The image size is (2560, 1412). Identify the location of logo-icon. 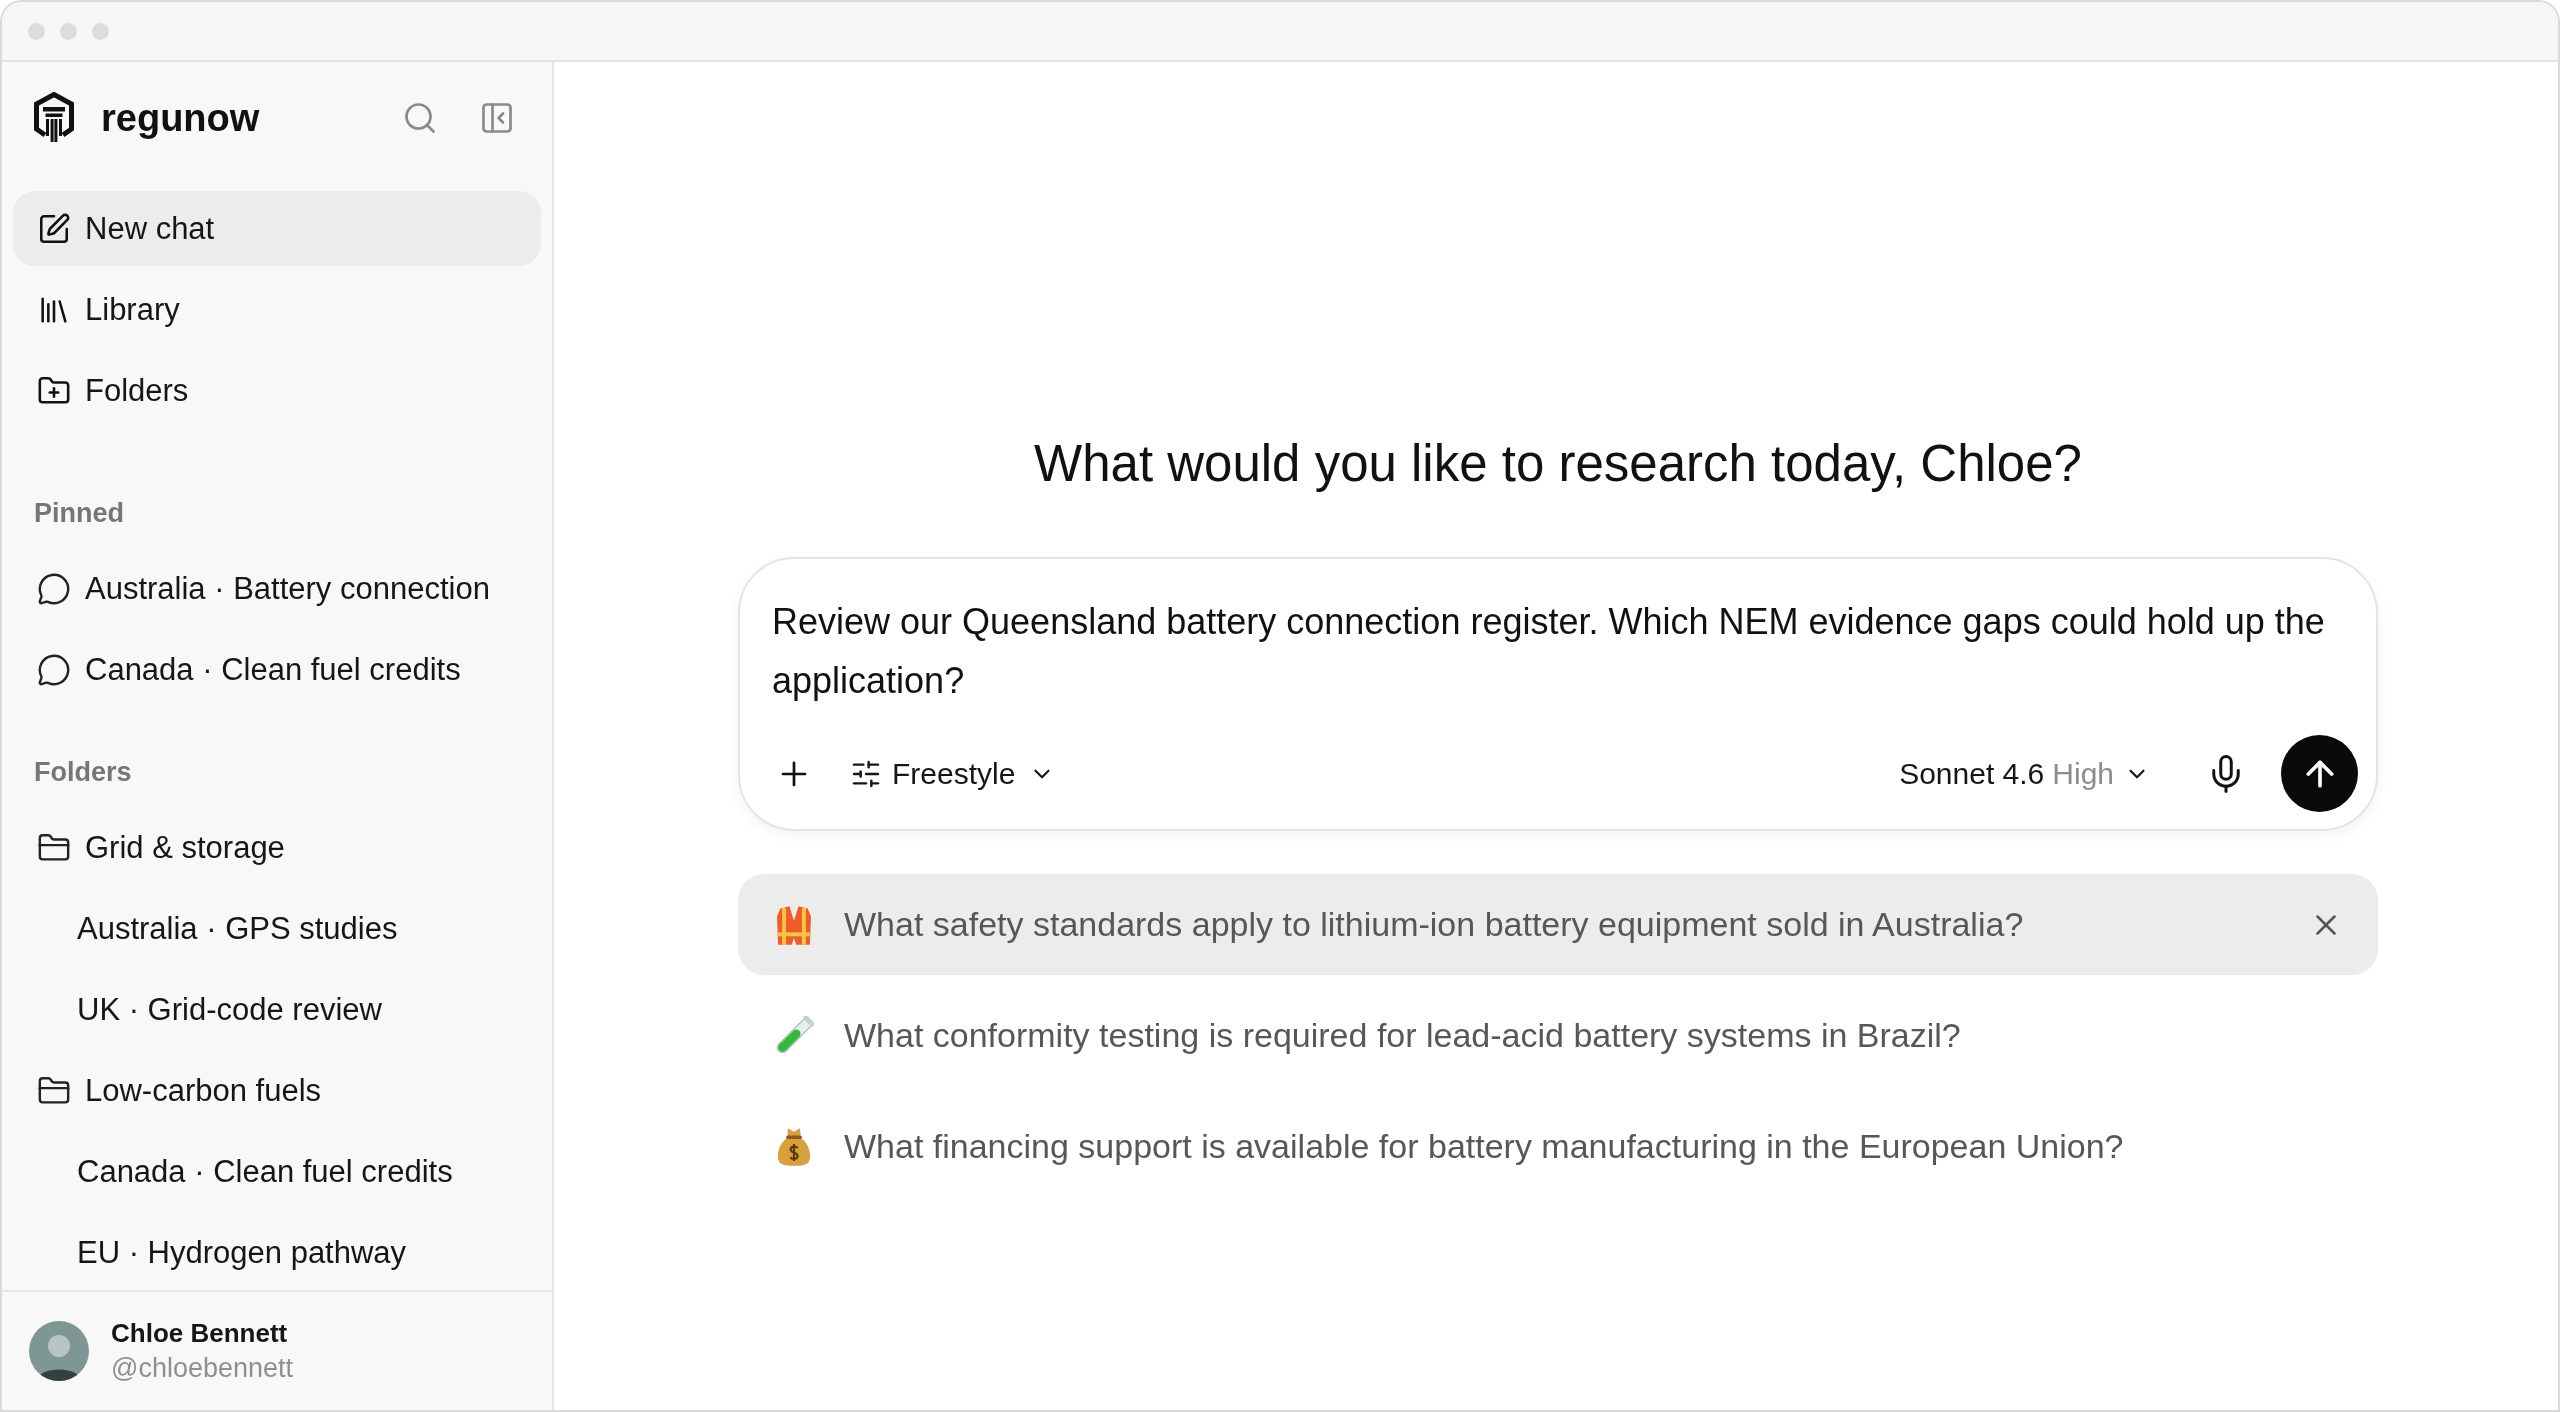
(54, 118).